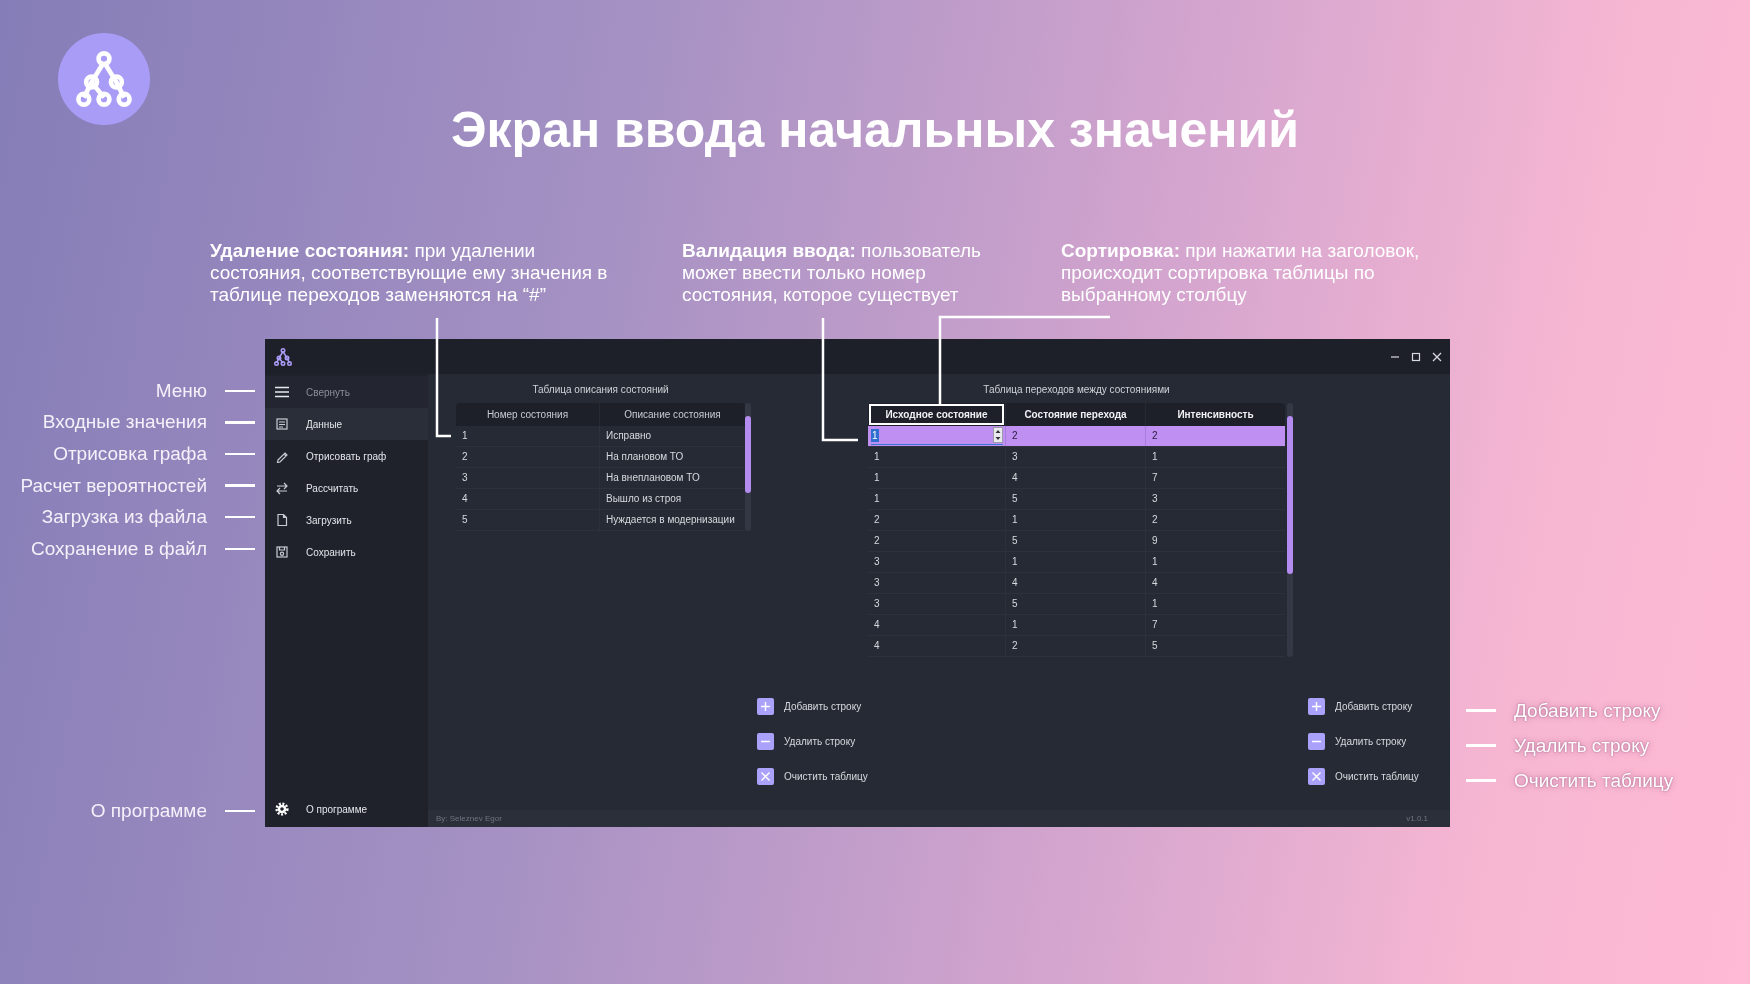 The image size is (1750, 984). I want to click on file-icon, so click(282, 520).